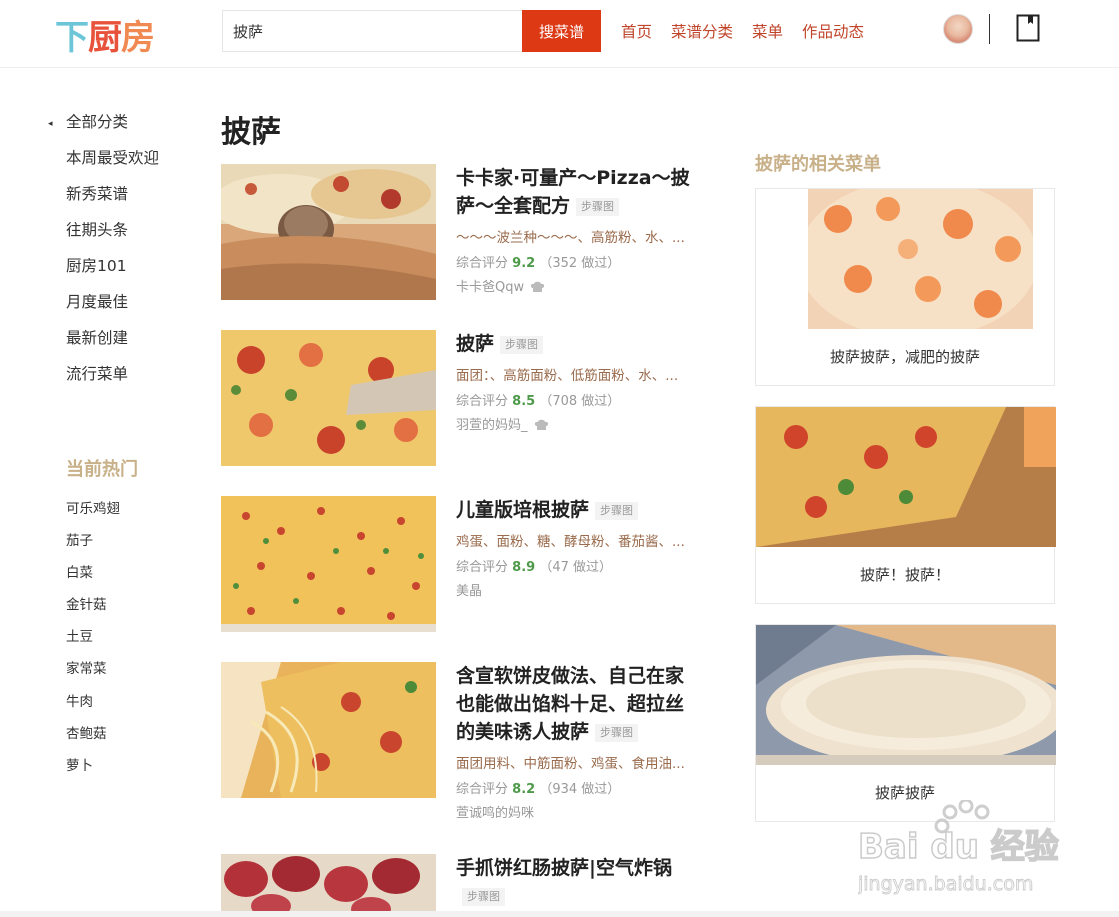 Image resolution: width=1119 pixels, height=917 pixels. I want to click on hot-item: 萝卜, so click(93, 770).